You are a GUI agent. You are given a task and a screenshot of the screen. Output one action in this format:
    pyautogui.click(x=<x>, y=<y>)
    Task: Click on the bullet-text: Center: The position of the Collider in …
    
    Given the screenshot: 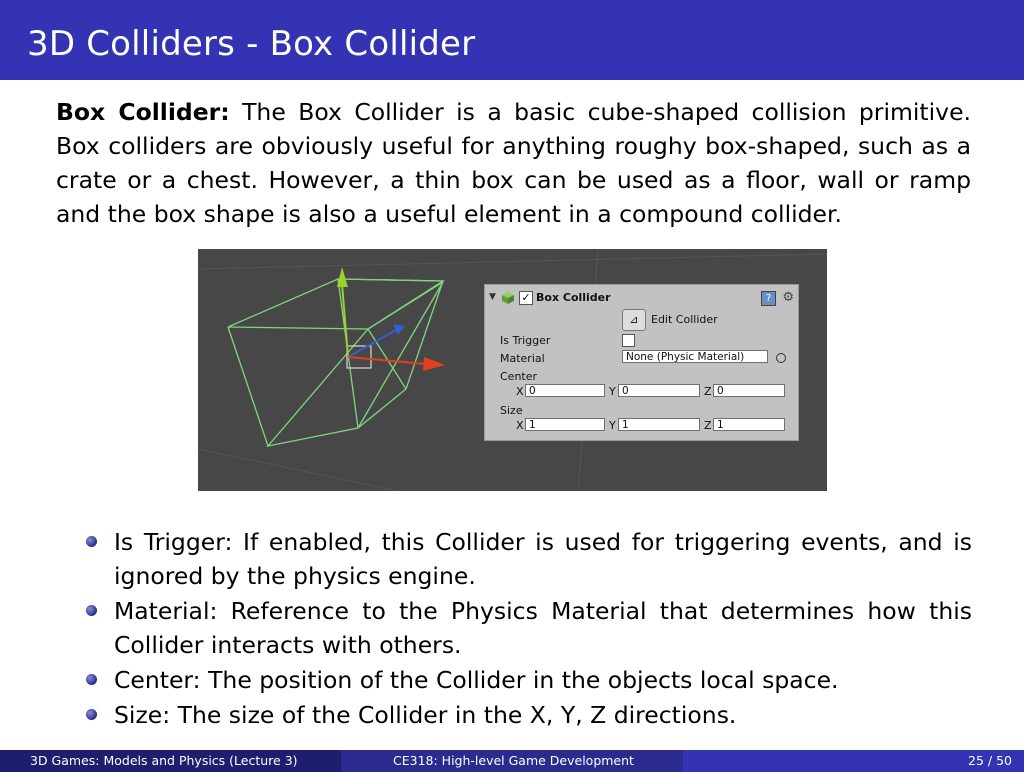 What is the action you would take?
    pyautogui.click(x=476, y=680)
    